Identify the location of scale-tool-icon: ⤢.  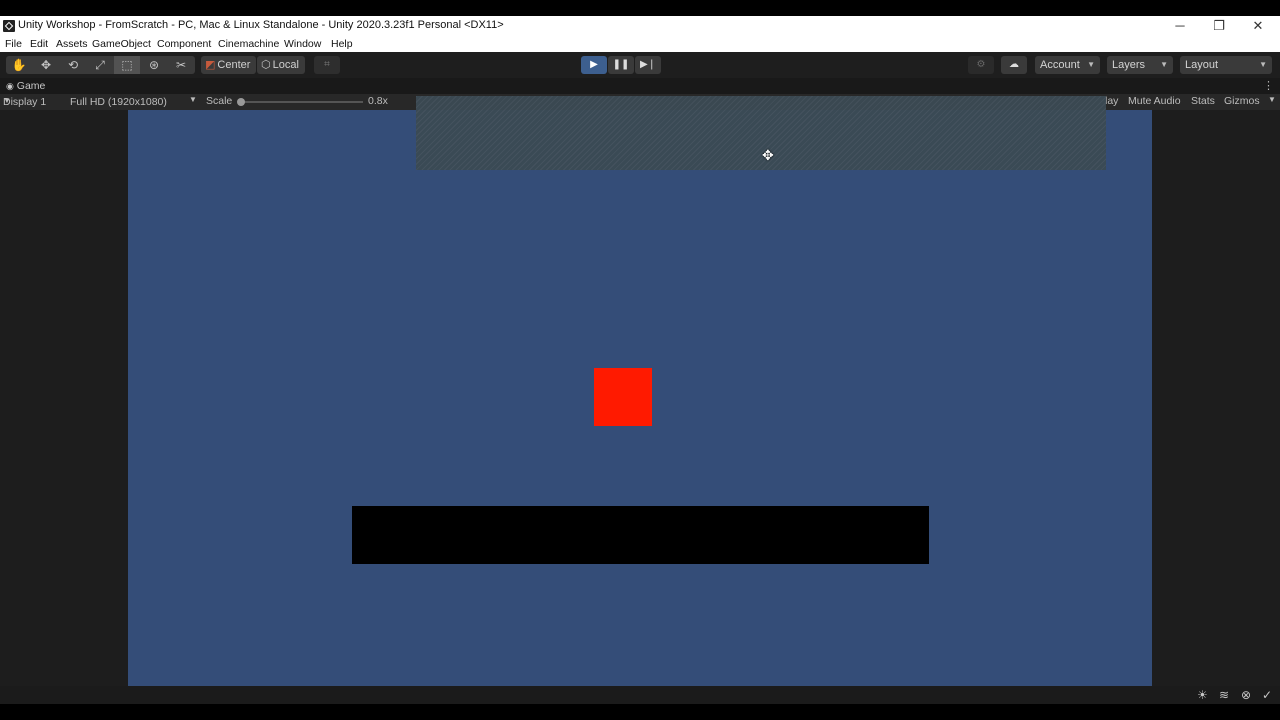
(100, 65).